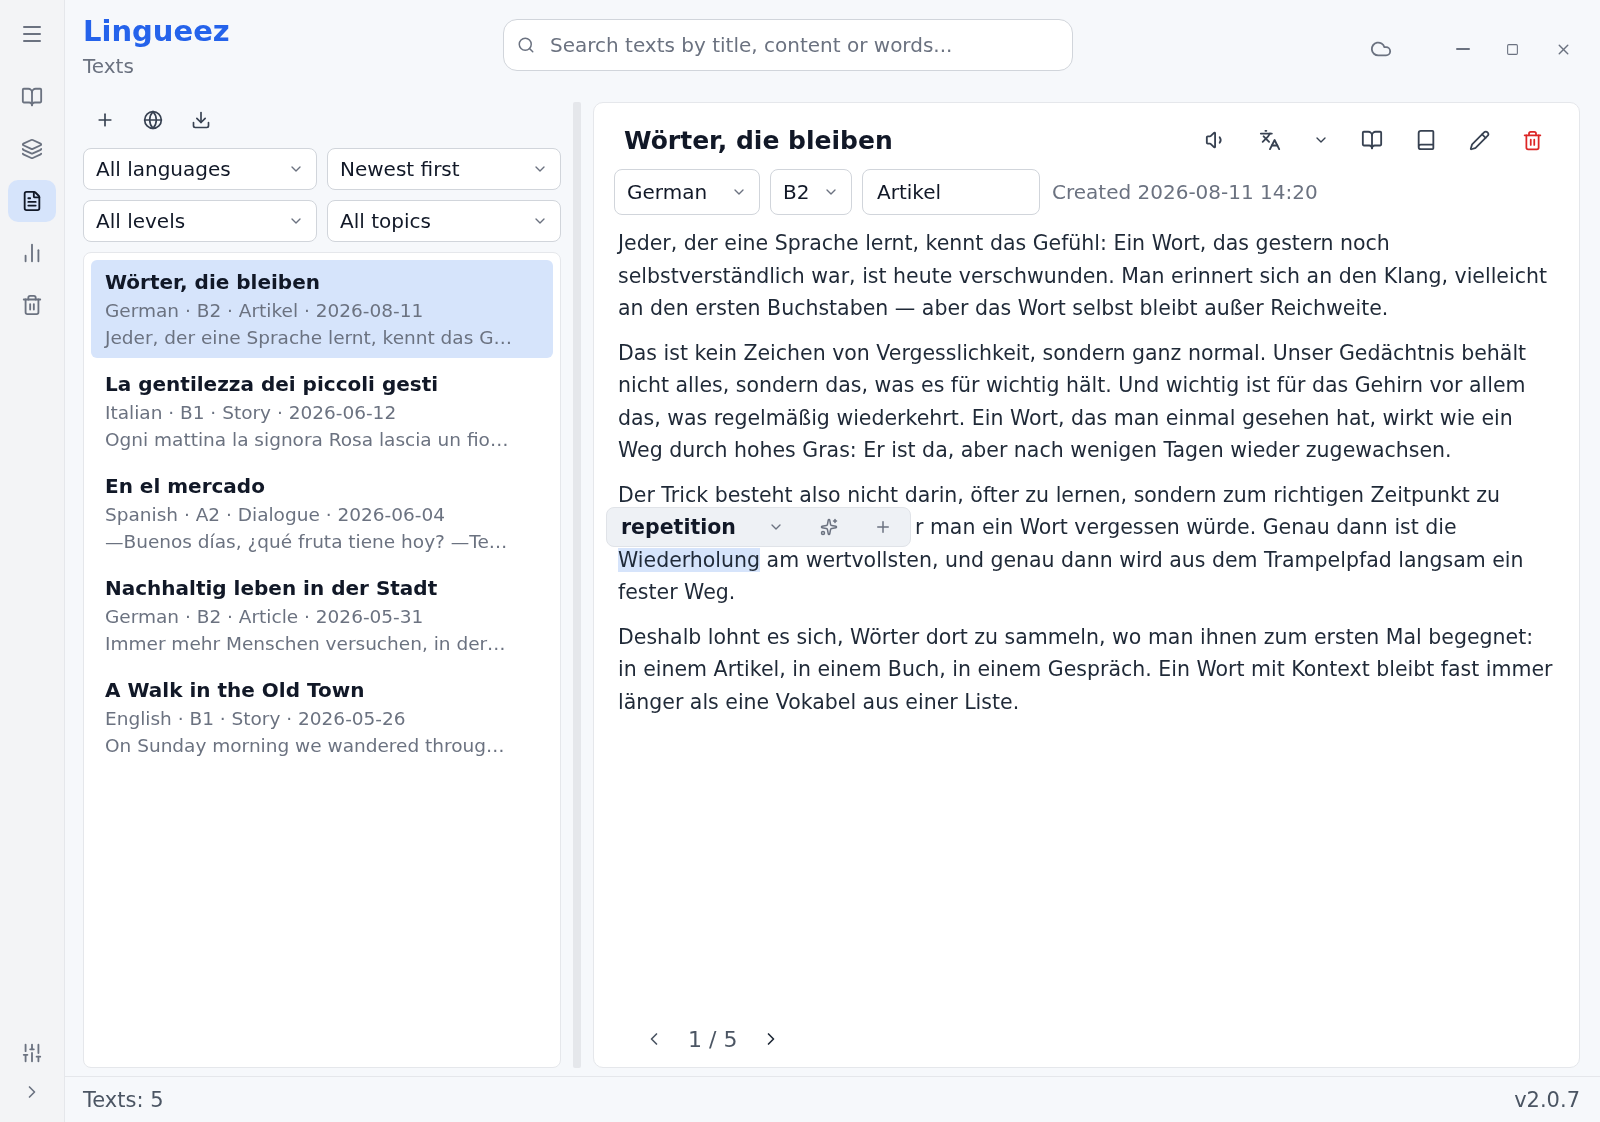 The width and height of the screenshot is (1600, 1122). What do you see at coordinates (275, 514) in the screenshot?
I see `text-meta: Spanish · A2 · Dialogue · 2026-06-04` at bounding box center [275, 514].